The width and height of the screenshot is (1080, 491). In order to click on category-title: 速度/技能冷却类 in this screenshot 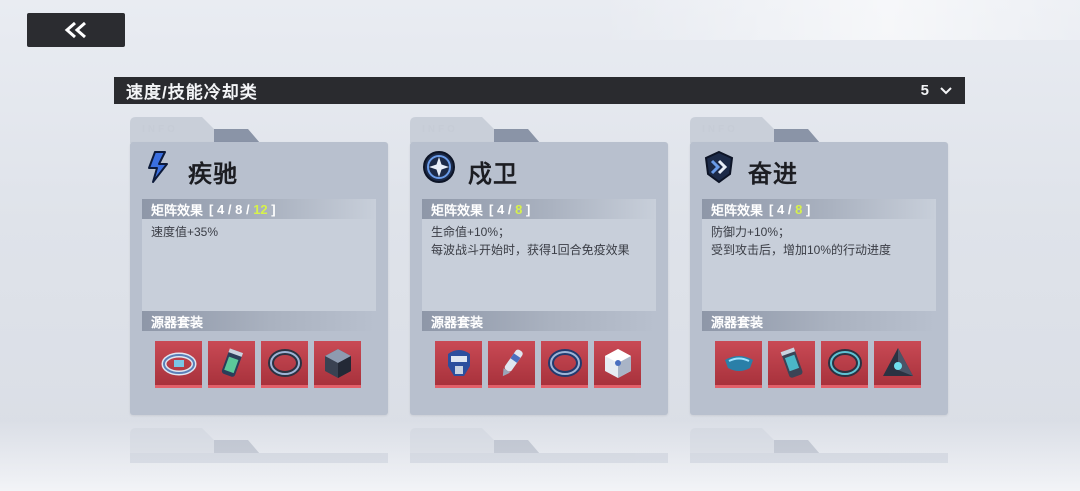, I will do `click(192, 92)`.